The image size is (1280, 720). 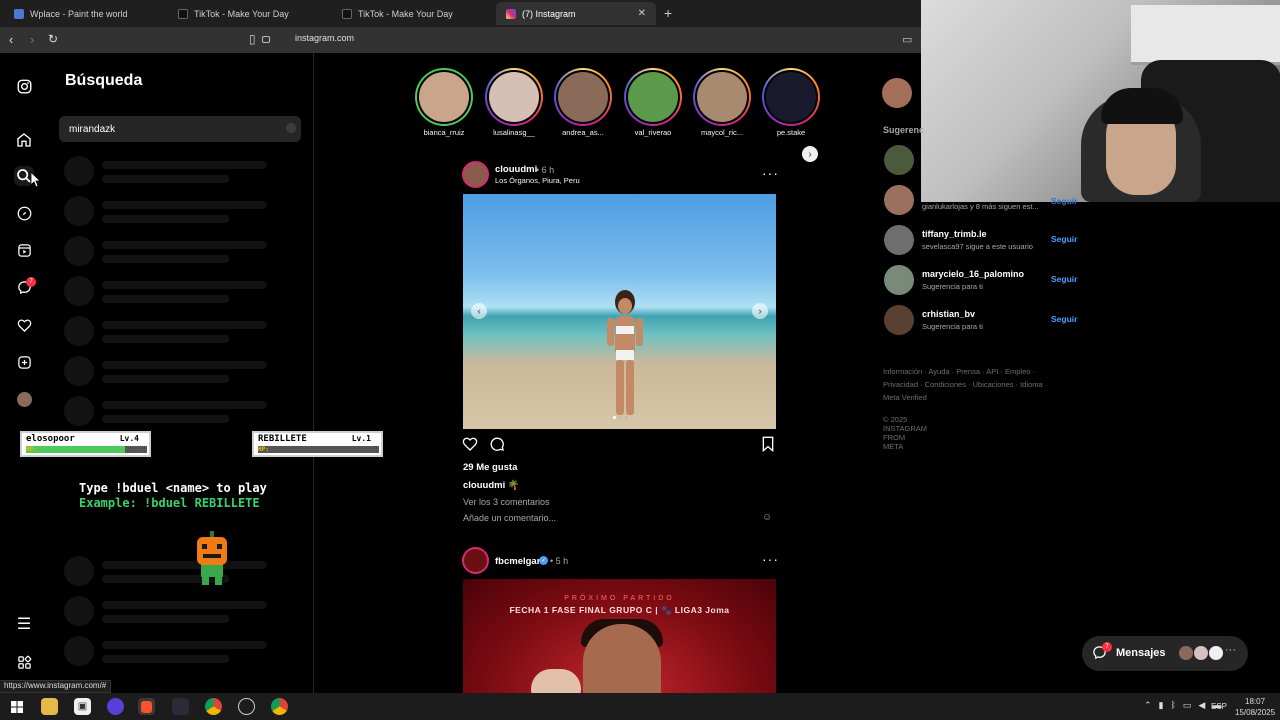 What do you see at coordinates (24, 624) in the screenshot?
I see `menu-icon: ☰` at bounding box center [24, 624].